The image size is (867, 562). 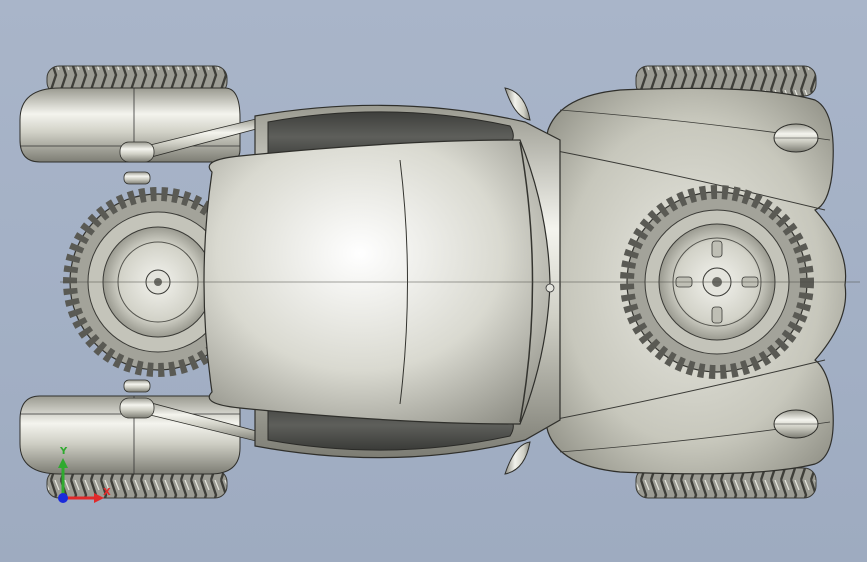 I want to click on x-axis-label: X, so click(x=107, y=492).